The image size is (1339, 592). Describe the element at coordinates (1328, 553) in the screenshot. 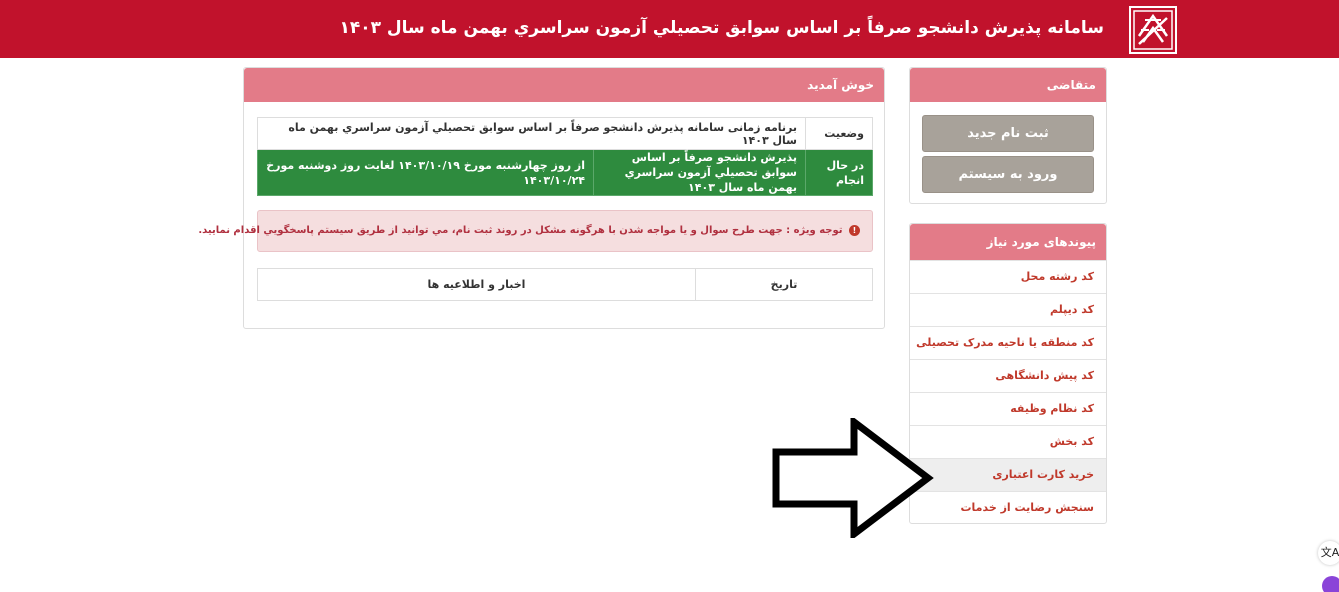

I see `translate-widget-icon: 文A` at that location.